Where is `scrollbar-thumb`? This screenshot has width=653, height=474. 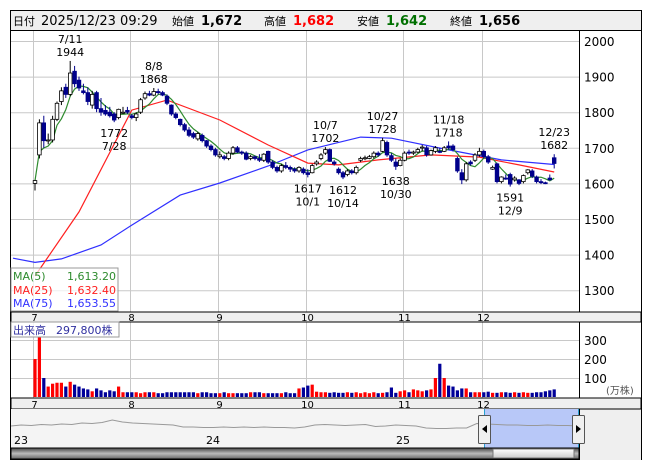 scrollbar-thumb is located at coordinates (533, 453).